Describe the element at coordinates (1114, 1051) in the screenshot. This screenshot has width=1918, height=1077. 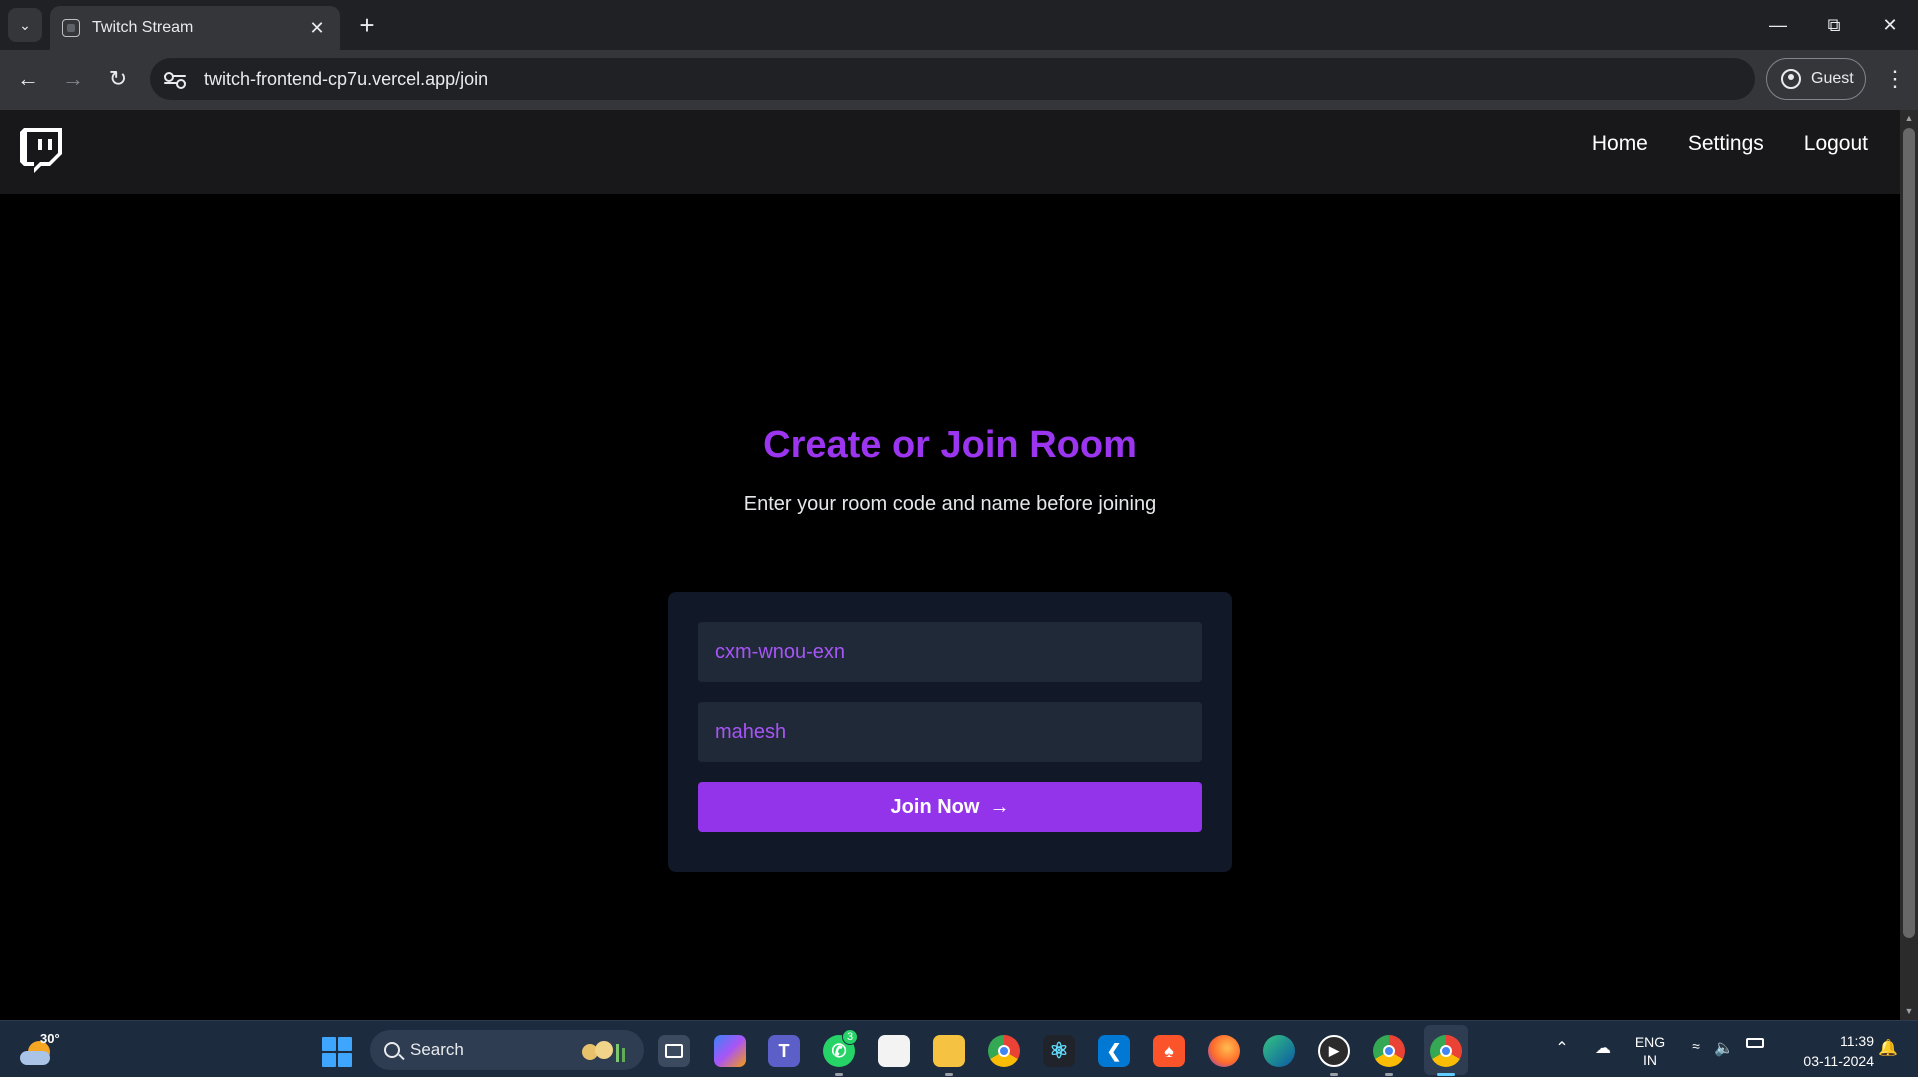
I see `vscode-icon: ❮` at that location.